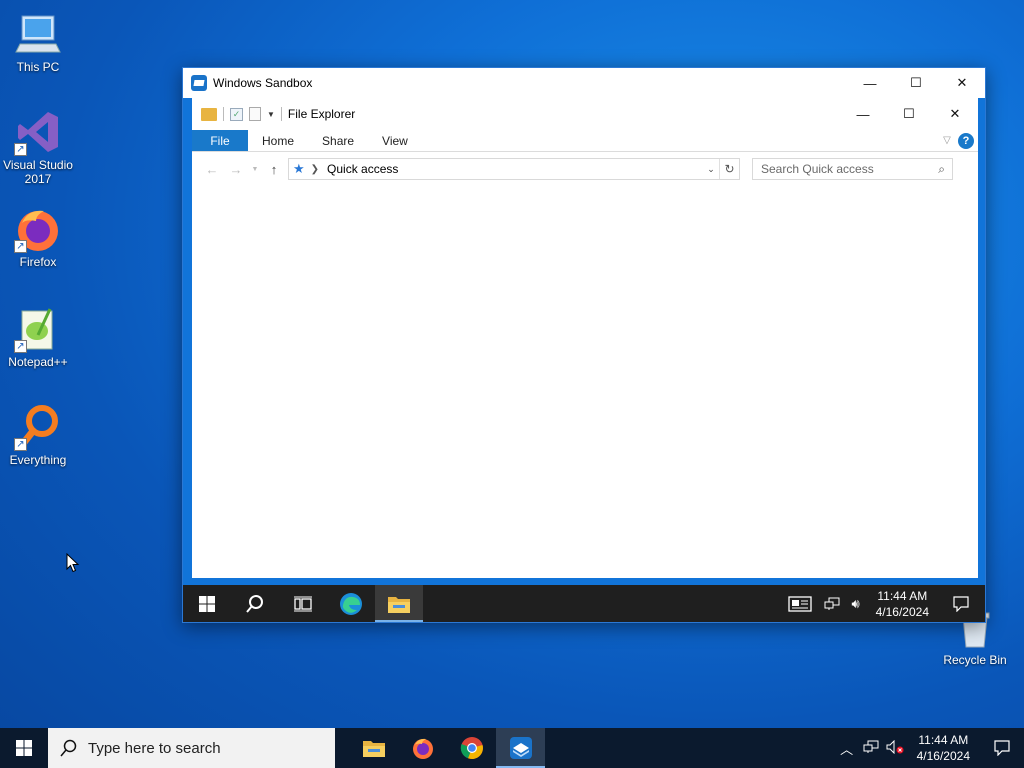  What do you see at coordinates (271, 114) in the screenshot?
I see `customize-toolbar-chevron-icon: ▼` at bounding box center [271, 114].